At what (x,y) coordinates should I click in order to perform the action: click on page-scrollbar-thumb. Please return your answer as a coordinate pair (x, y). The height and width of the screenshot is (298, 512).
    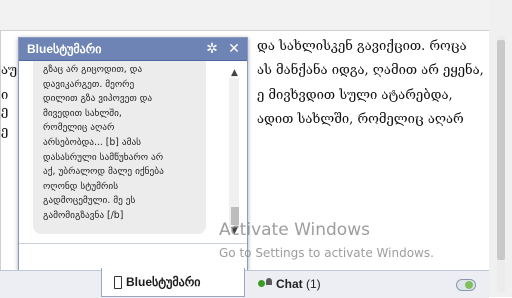
    Looking at the image, I should click on (501, 150).